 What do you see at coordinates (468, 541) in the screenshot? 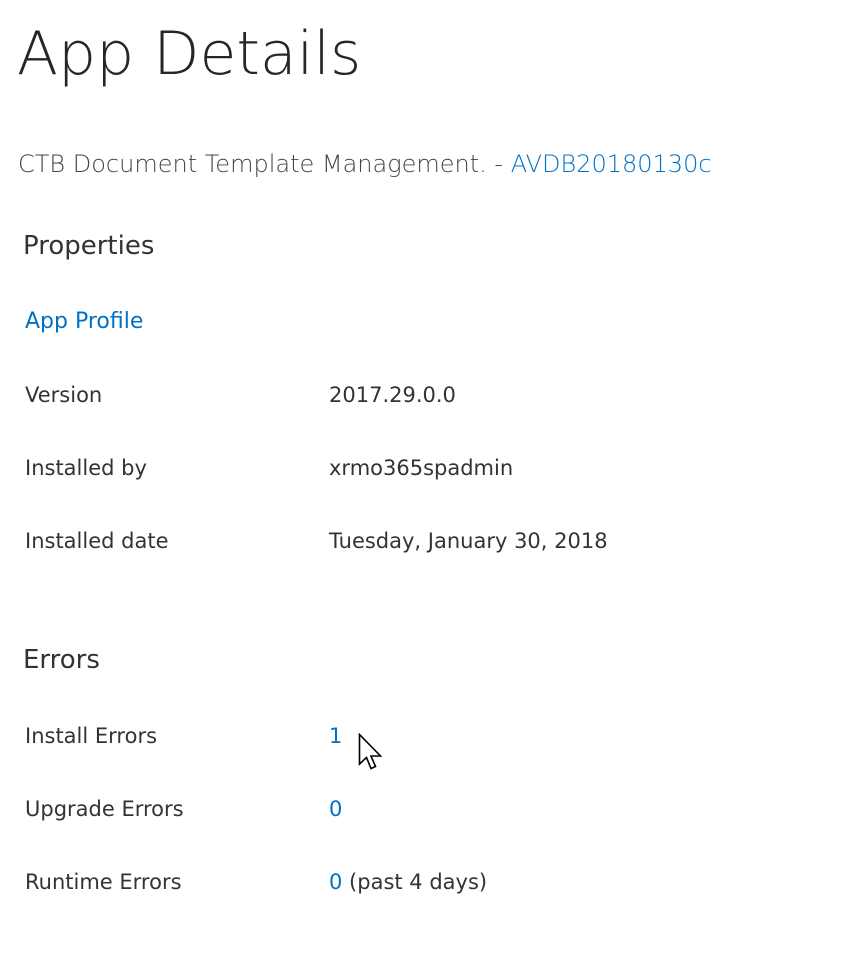
I see `installed-date-value: Tuesday, January 30, 2018` at bounding box center [468, 541].